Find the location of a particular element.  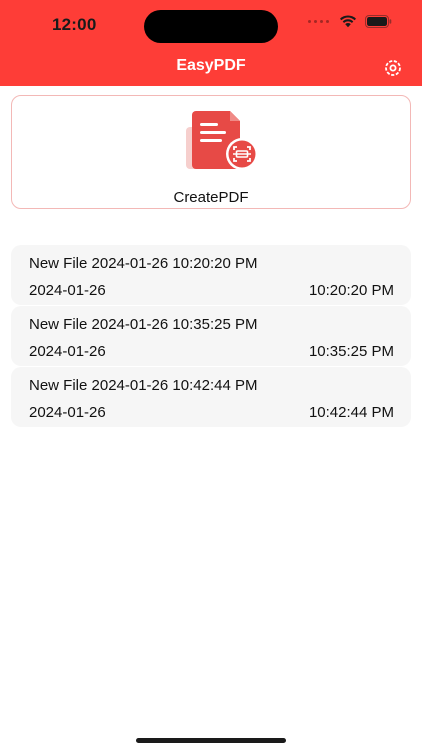

wifi-icon is located at coordinates (348, 21).